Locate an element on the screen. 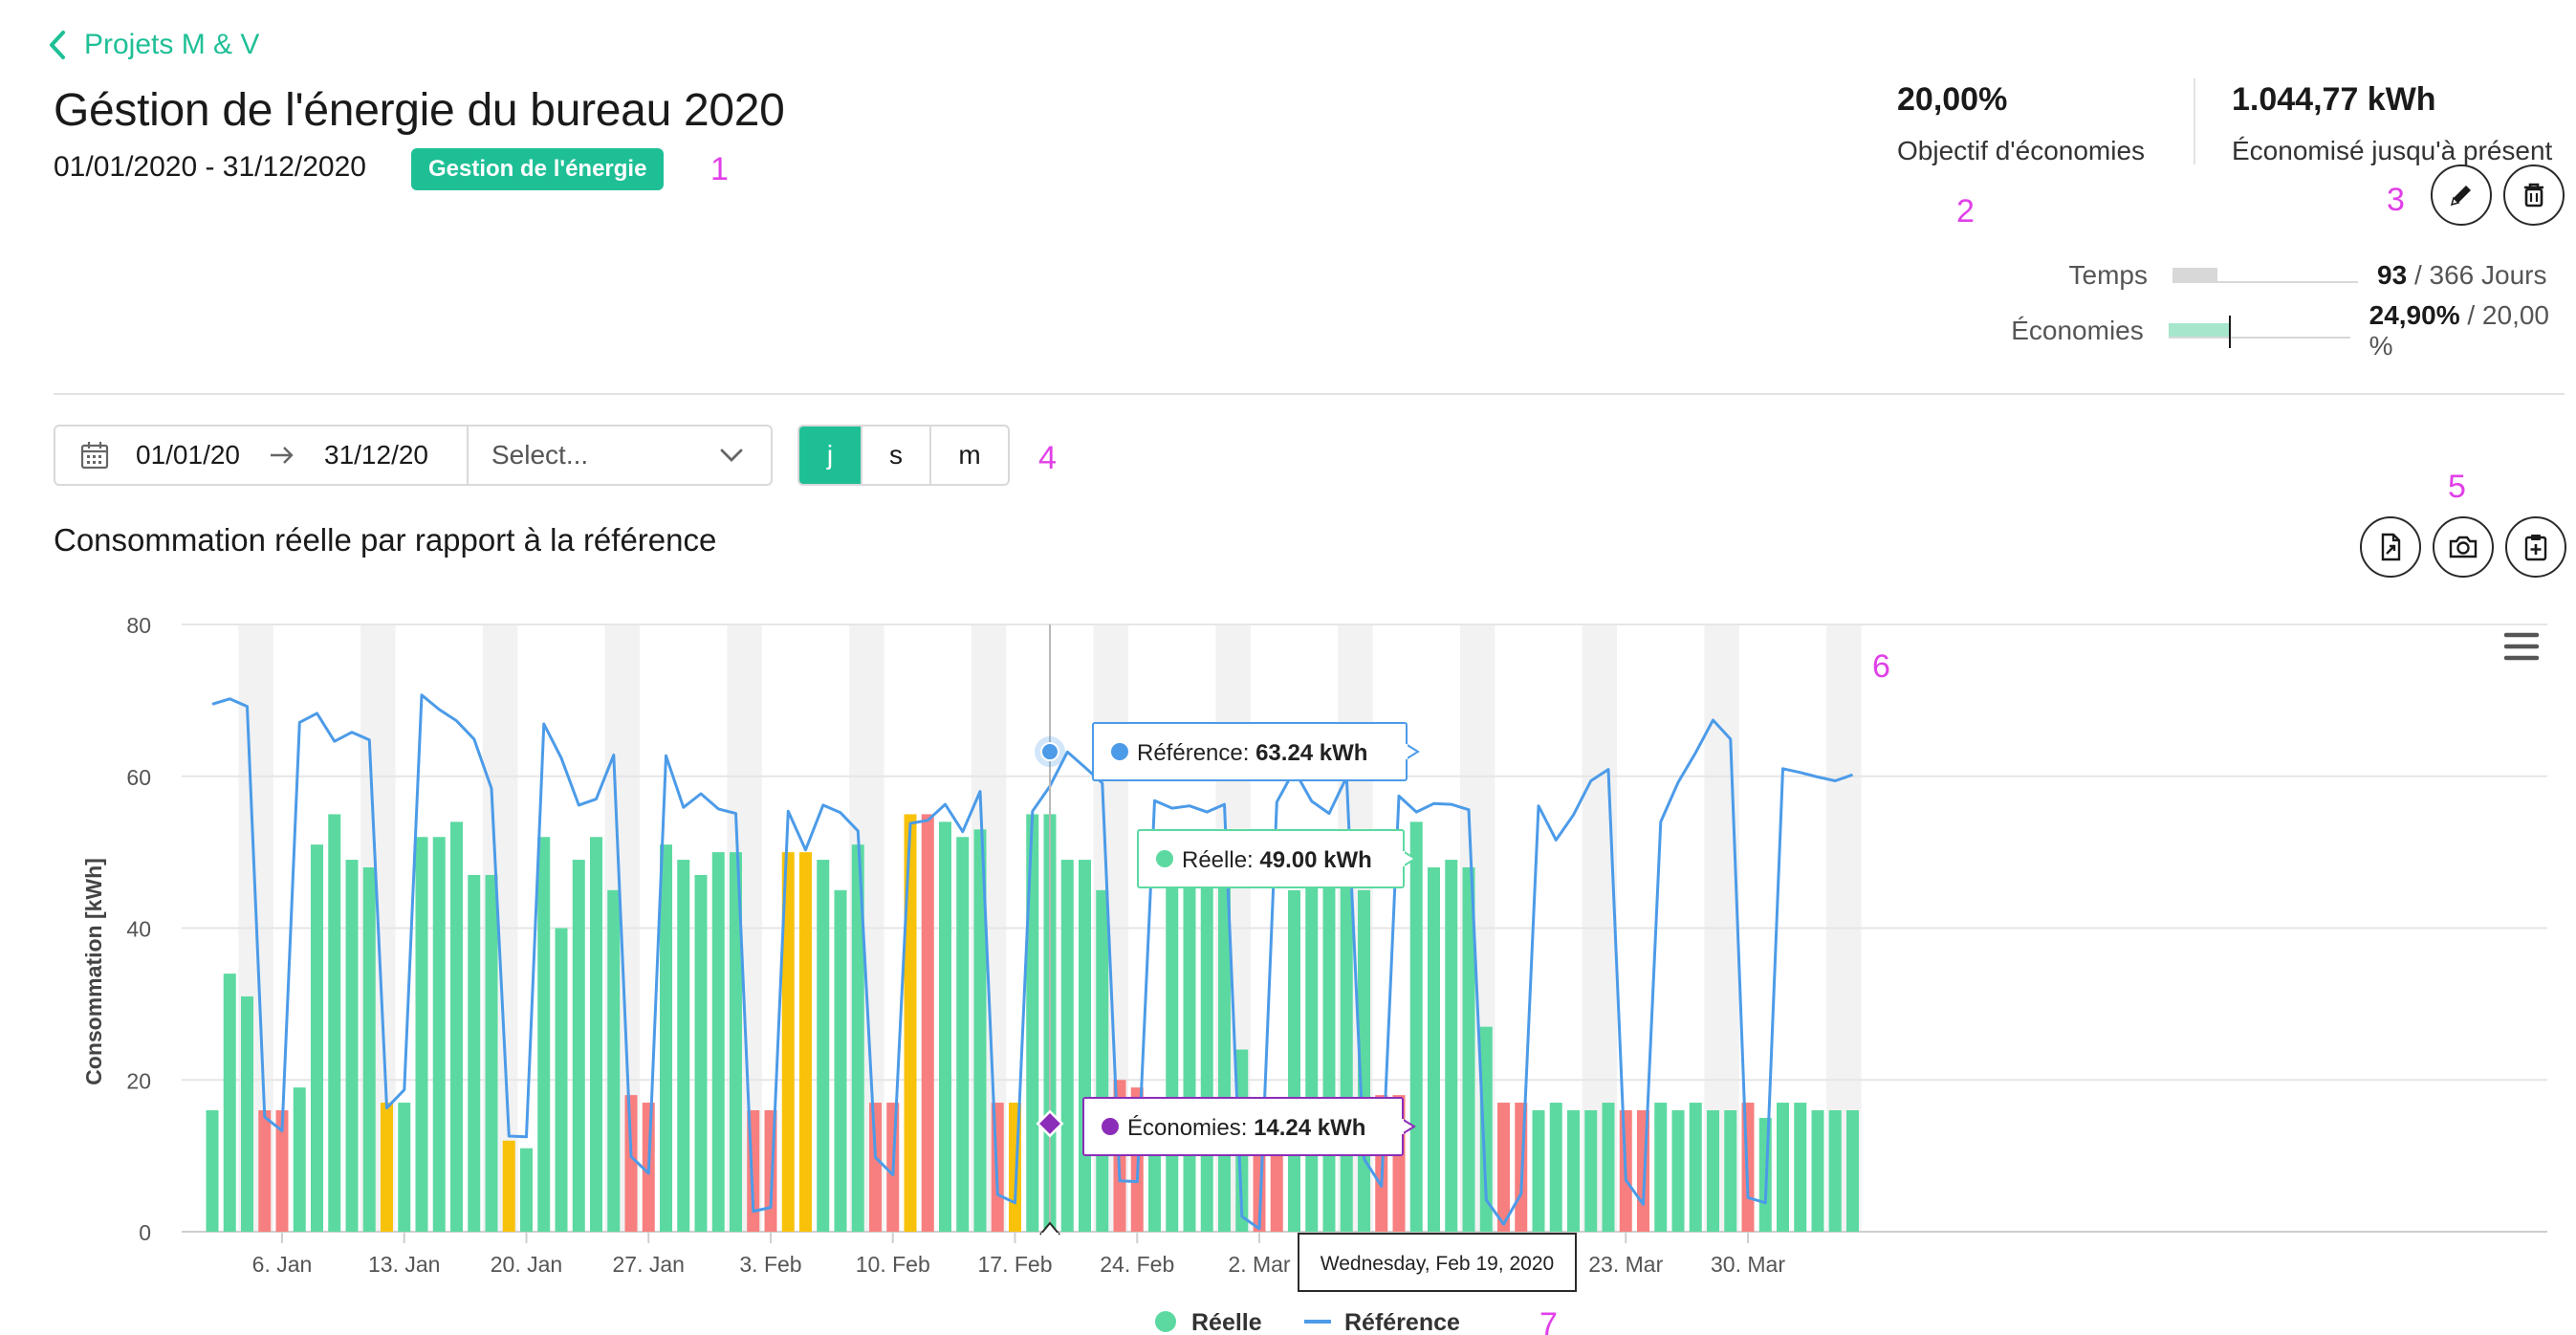 This screenshot has height=1335, width=2576. y-tick-label: 60 is located at coordinates (138, 778).